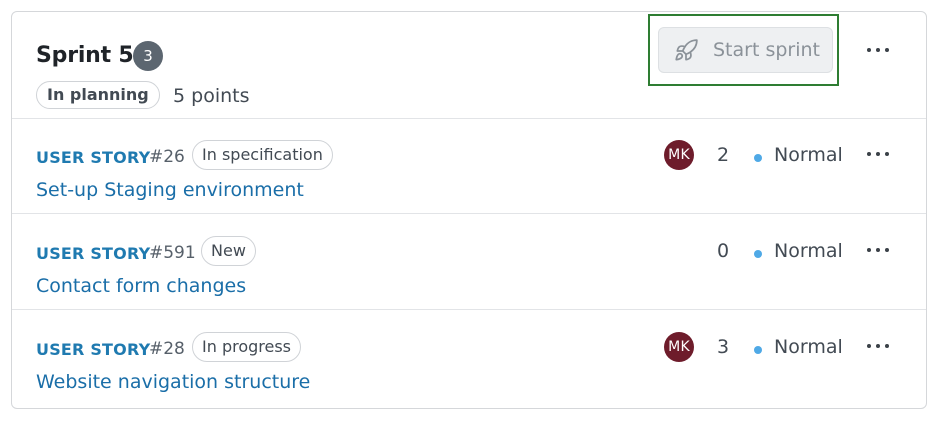  Describe the element at coordinates (85, 55) in the screenshot. I see `sprint-title: Sprint 5` at that location.